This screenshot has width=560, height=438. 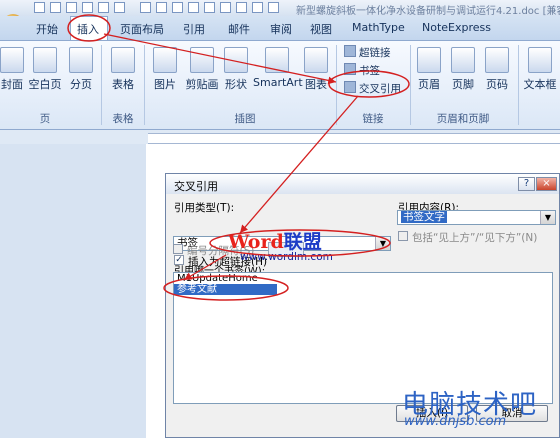 What do you see at coordinates (226, 288) in the screenshot?
I see `bookmark-highlight-ellipse` at bounding box center [226, 288].